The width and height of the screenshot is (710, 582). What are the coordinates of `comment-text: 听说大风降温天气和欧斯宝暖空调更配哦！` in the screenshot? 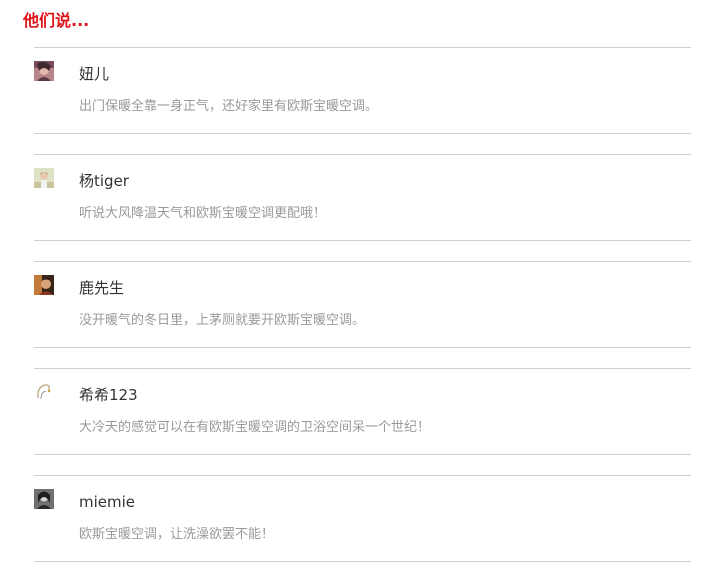 It's located at (203, 213).